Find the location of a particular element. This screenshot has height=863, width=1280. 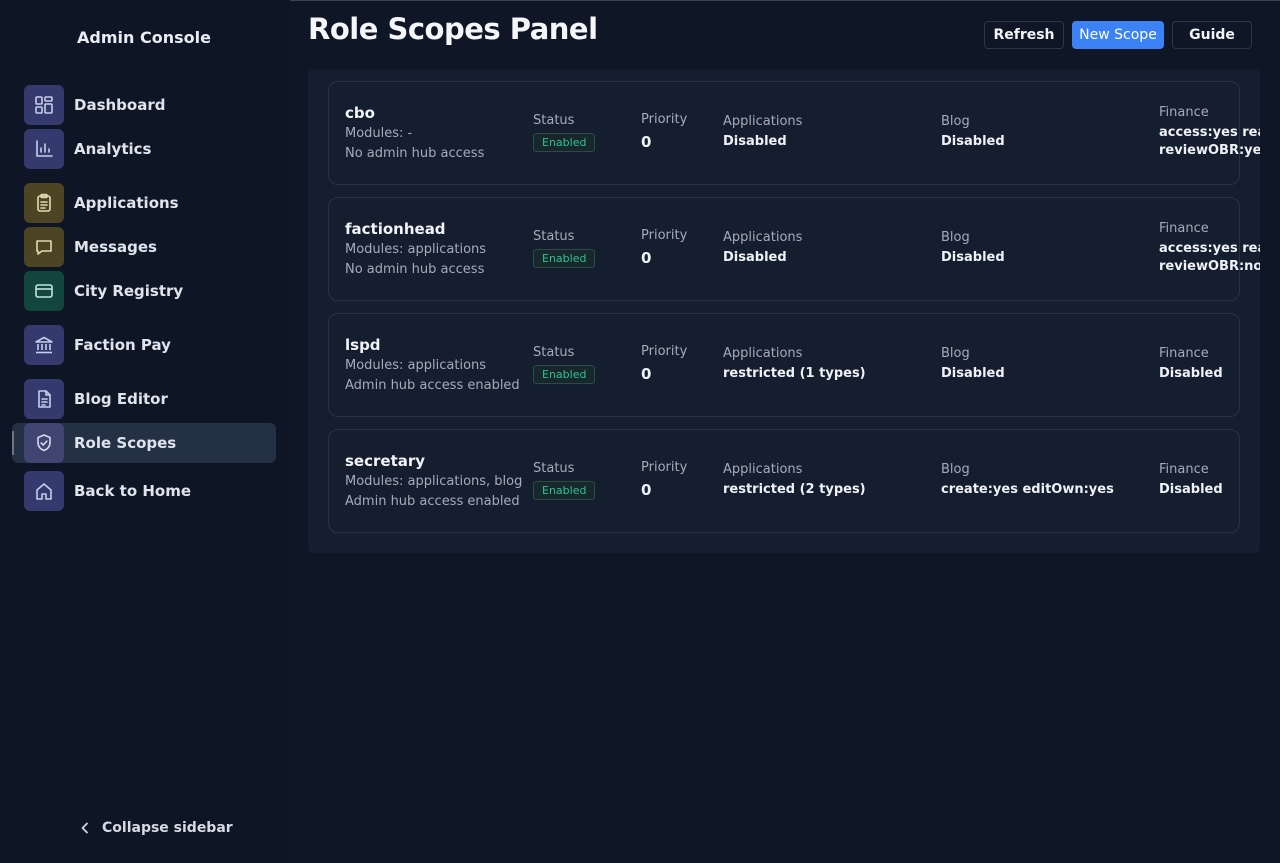

sidebar-item-analytics: Analytics is located at coordinates (150, 149).